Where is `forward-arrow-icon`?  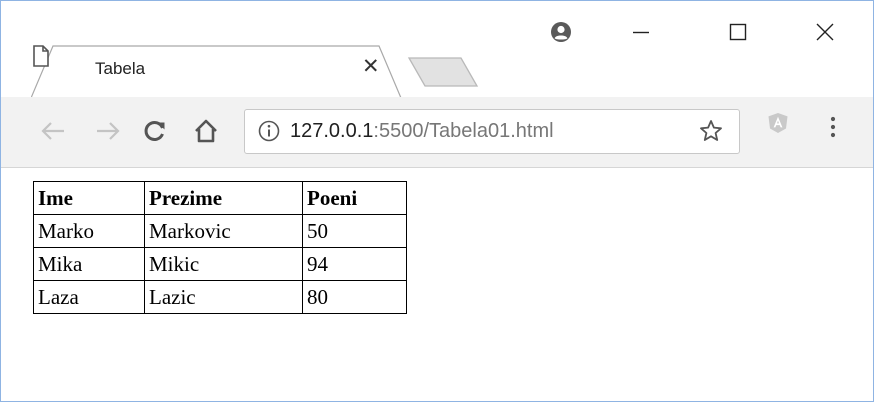 forward-arrow-icon is located at coordinates (108, 131).